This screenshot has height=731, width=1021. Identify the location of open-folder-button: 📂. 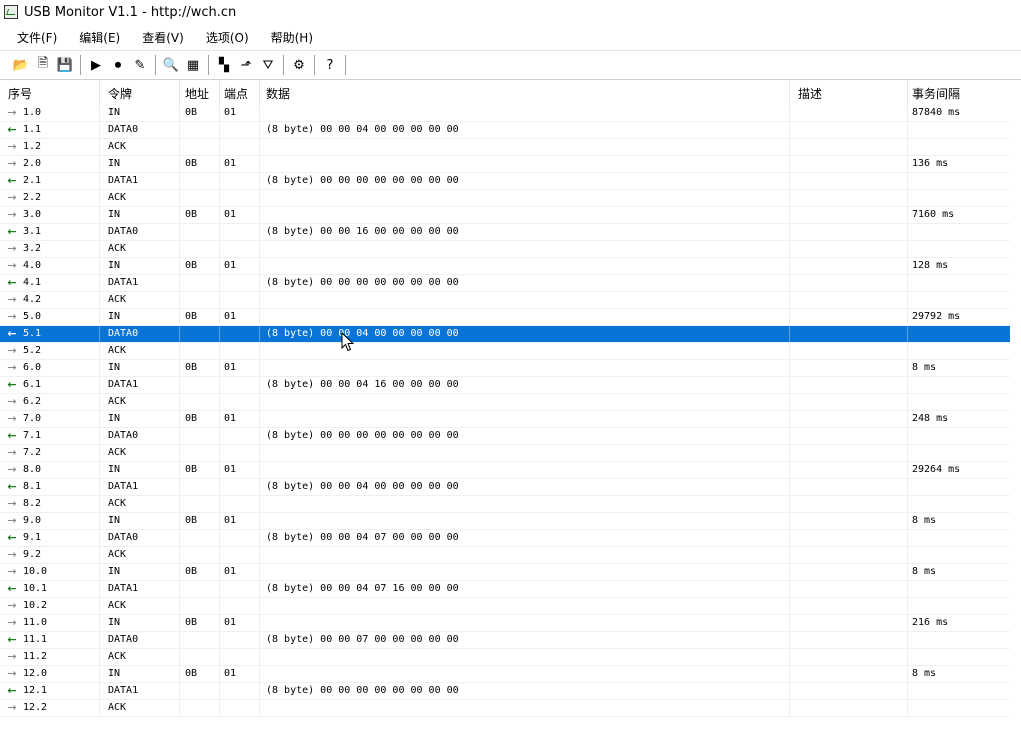
(21, 65).